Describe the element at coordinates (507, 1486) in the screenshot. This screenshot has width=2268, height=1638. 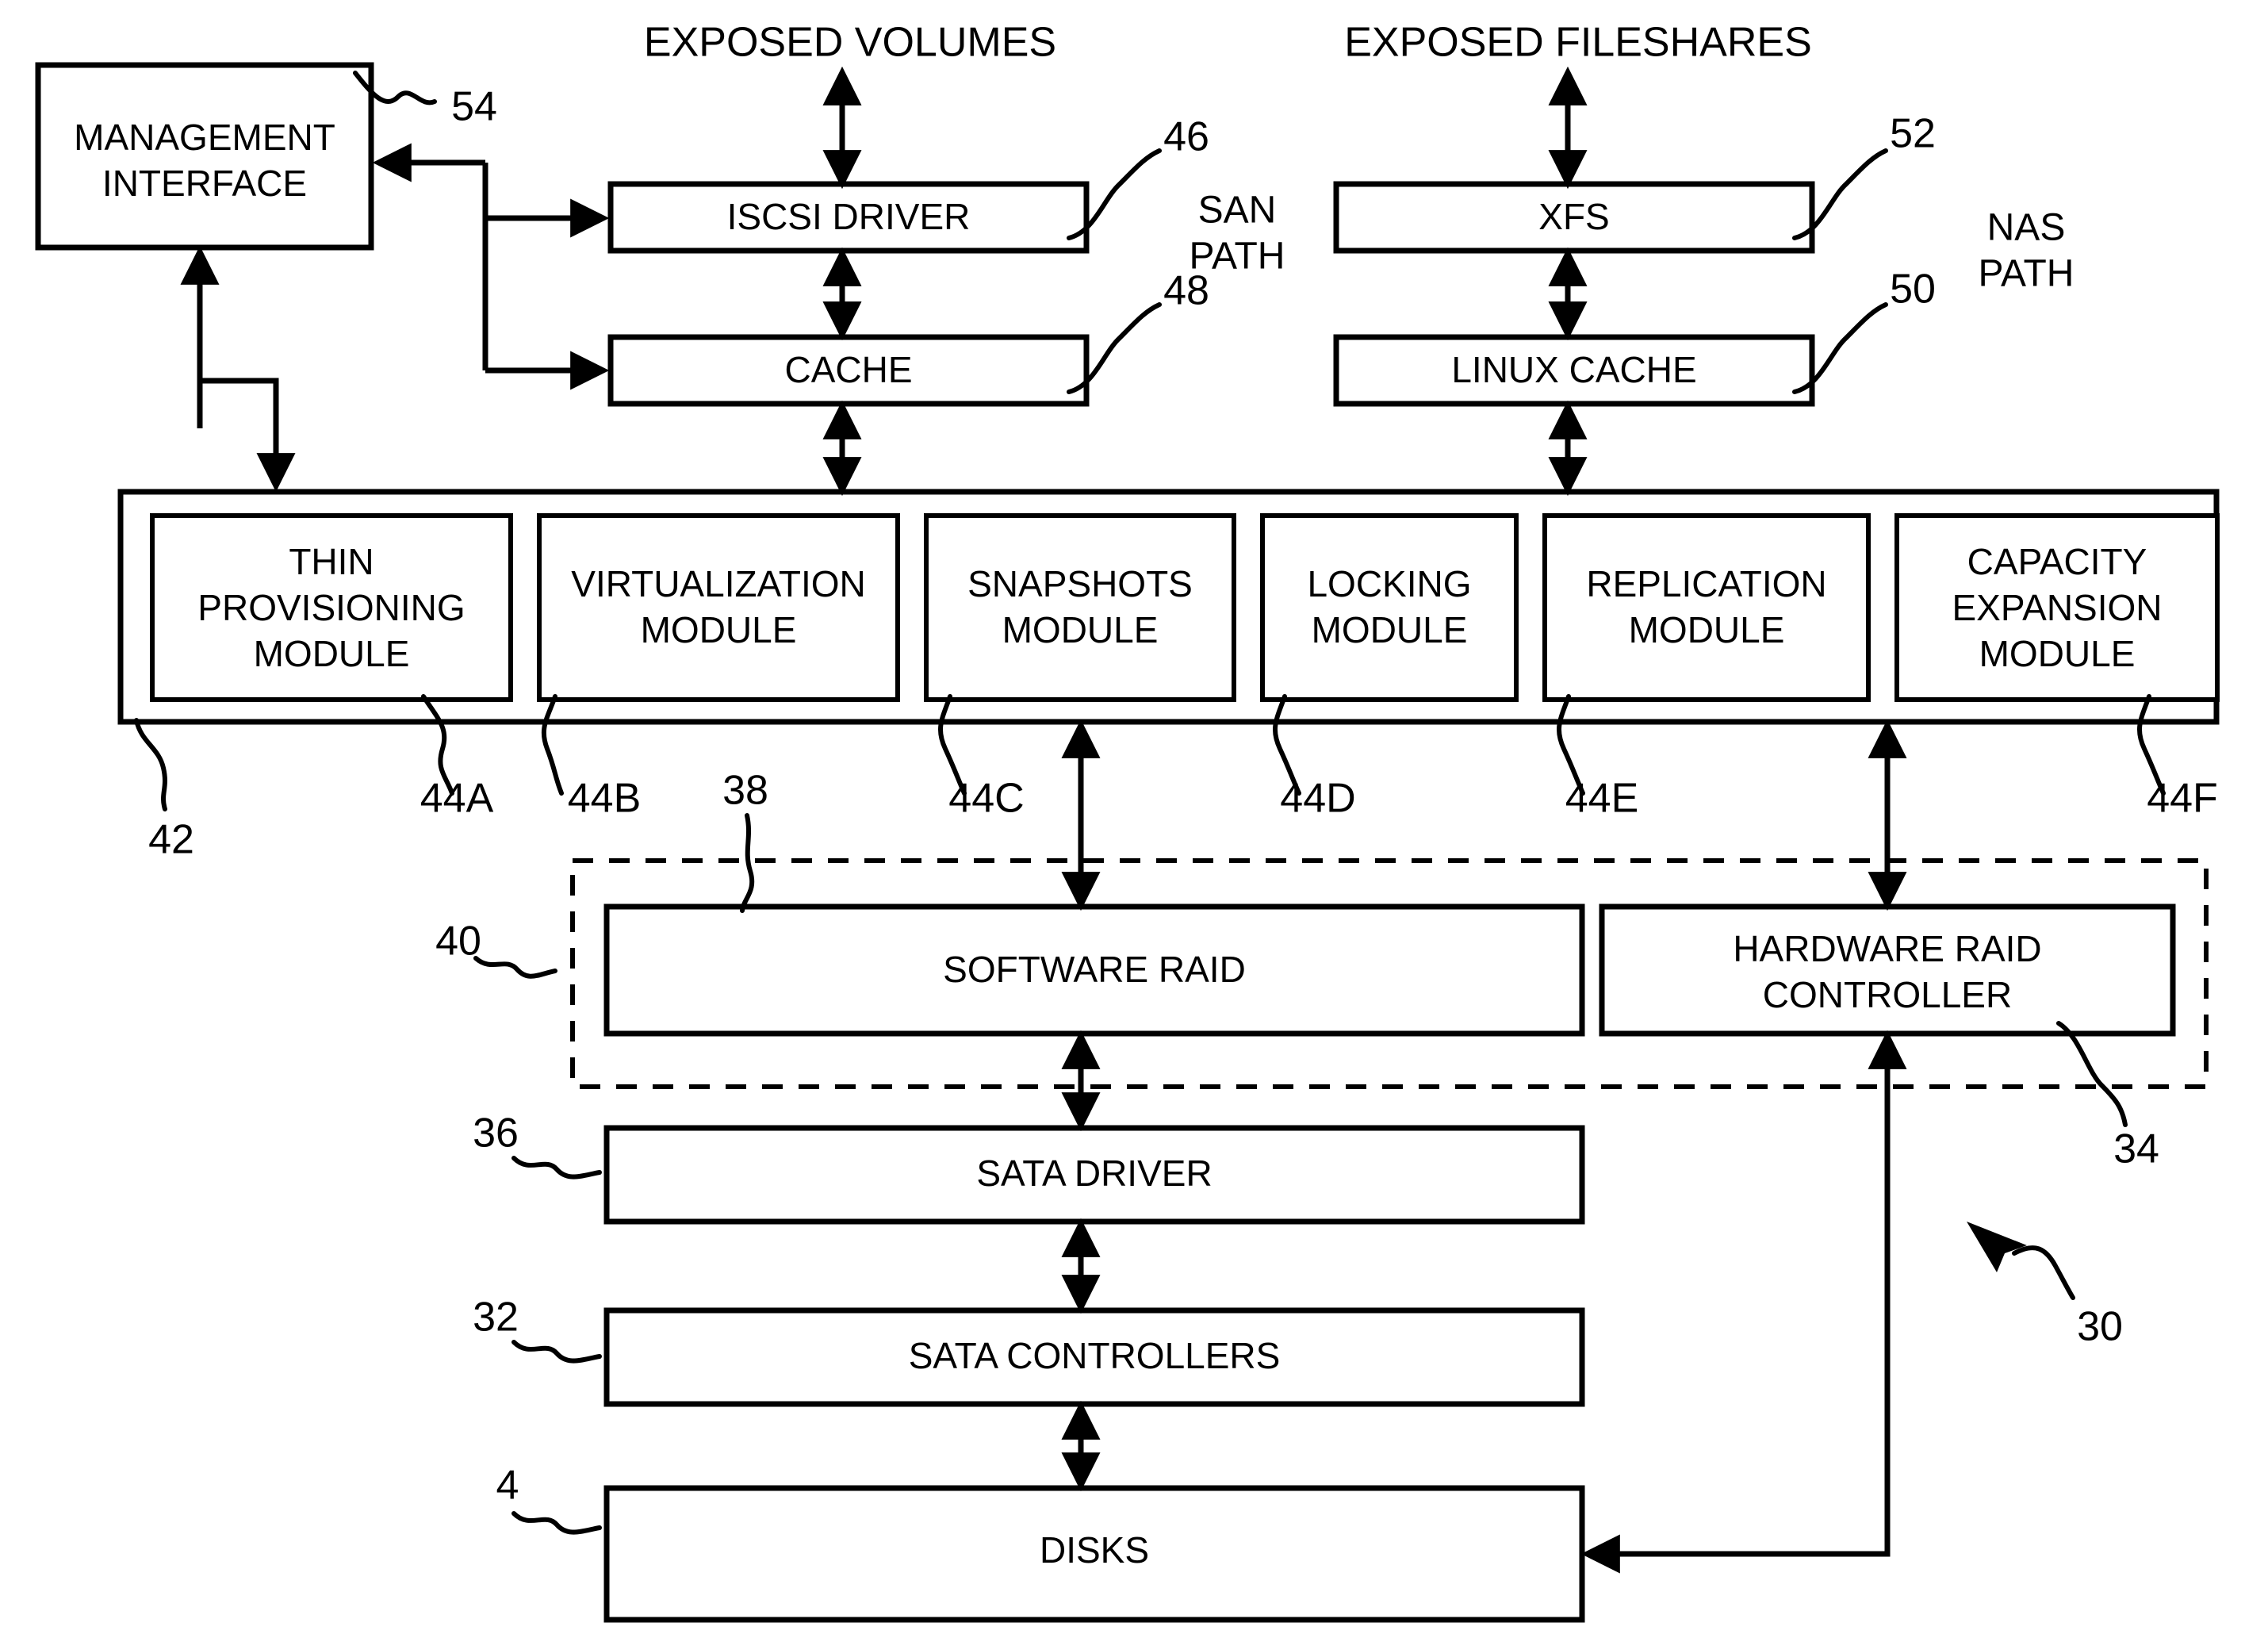
I see `ref-4-label: 4` at that location.